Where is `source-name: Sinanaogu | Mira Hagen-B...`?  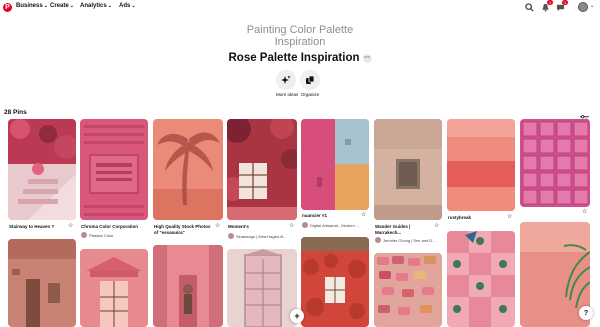
source-name: Sinanaogu | Mira Hagen-B... is located at coordinates (261, 236).